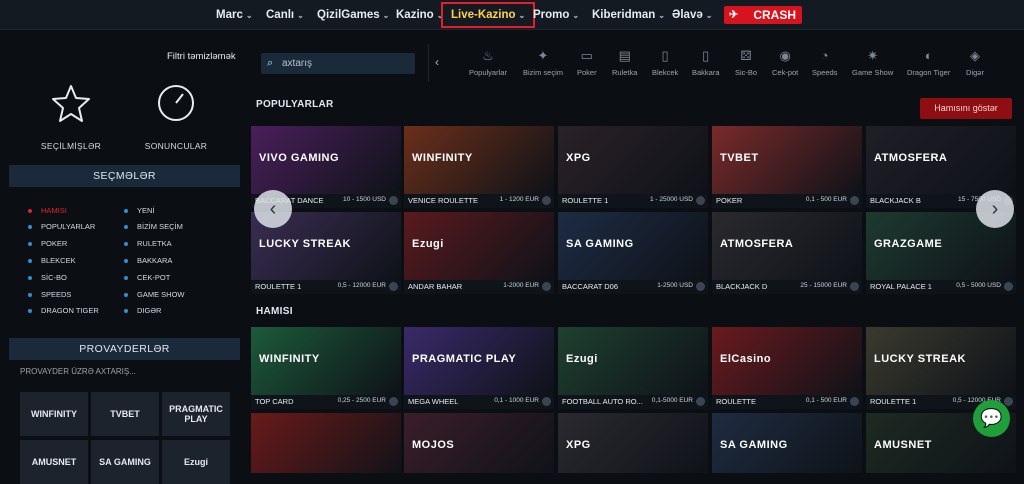 Image resolution: width=1024 pixels, height=484 pixels. What do you see at coordinates (479, 167) in the screenshot?
I see `game-card: WINFINITY VENICE ROULETTE 1 - 1200 EUR` at bounding box center [479, 167].